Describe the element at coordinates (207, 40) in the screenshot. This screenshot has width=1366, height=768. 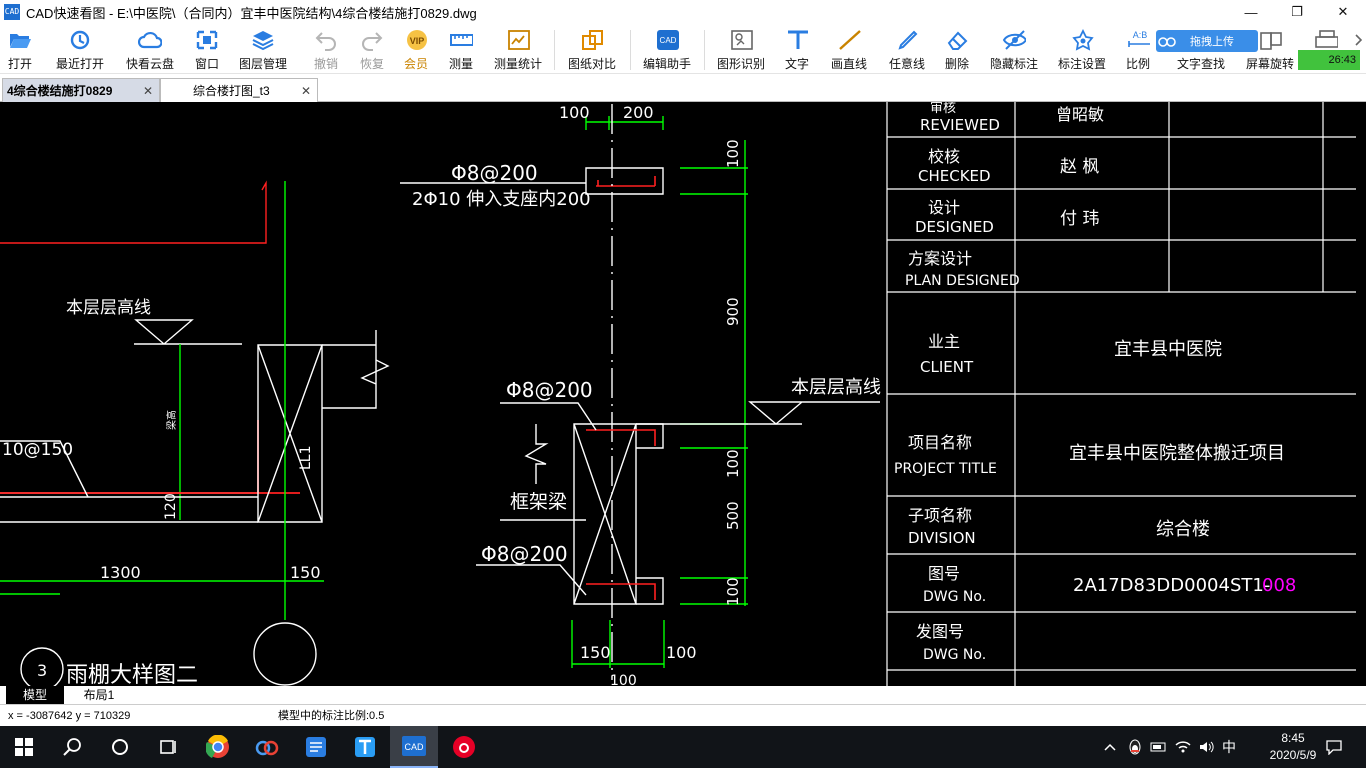
I see `window-icon` at that location.